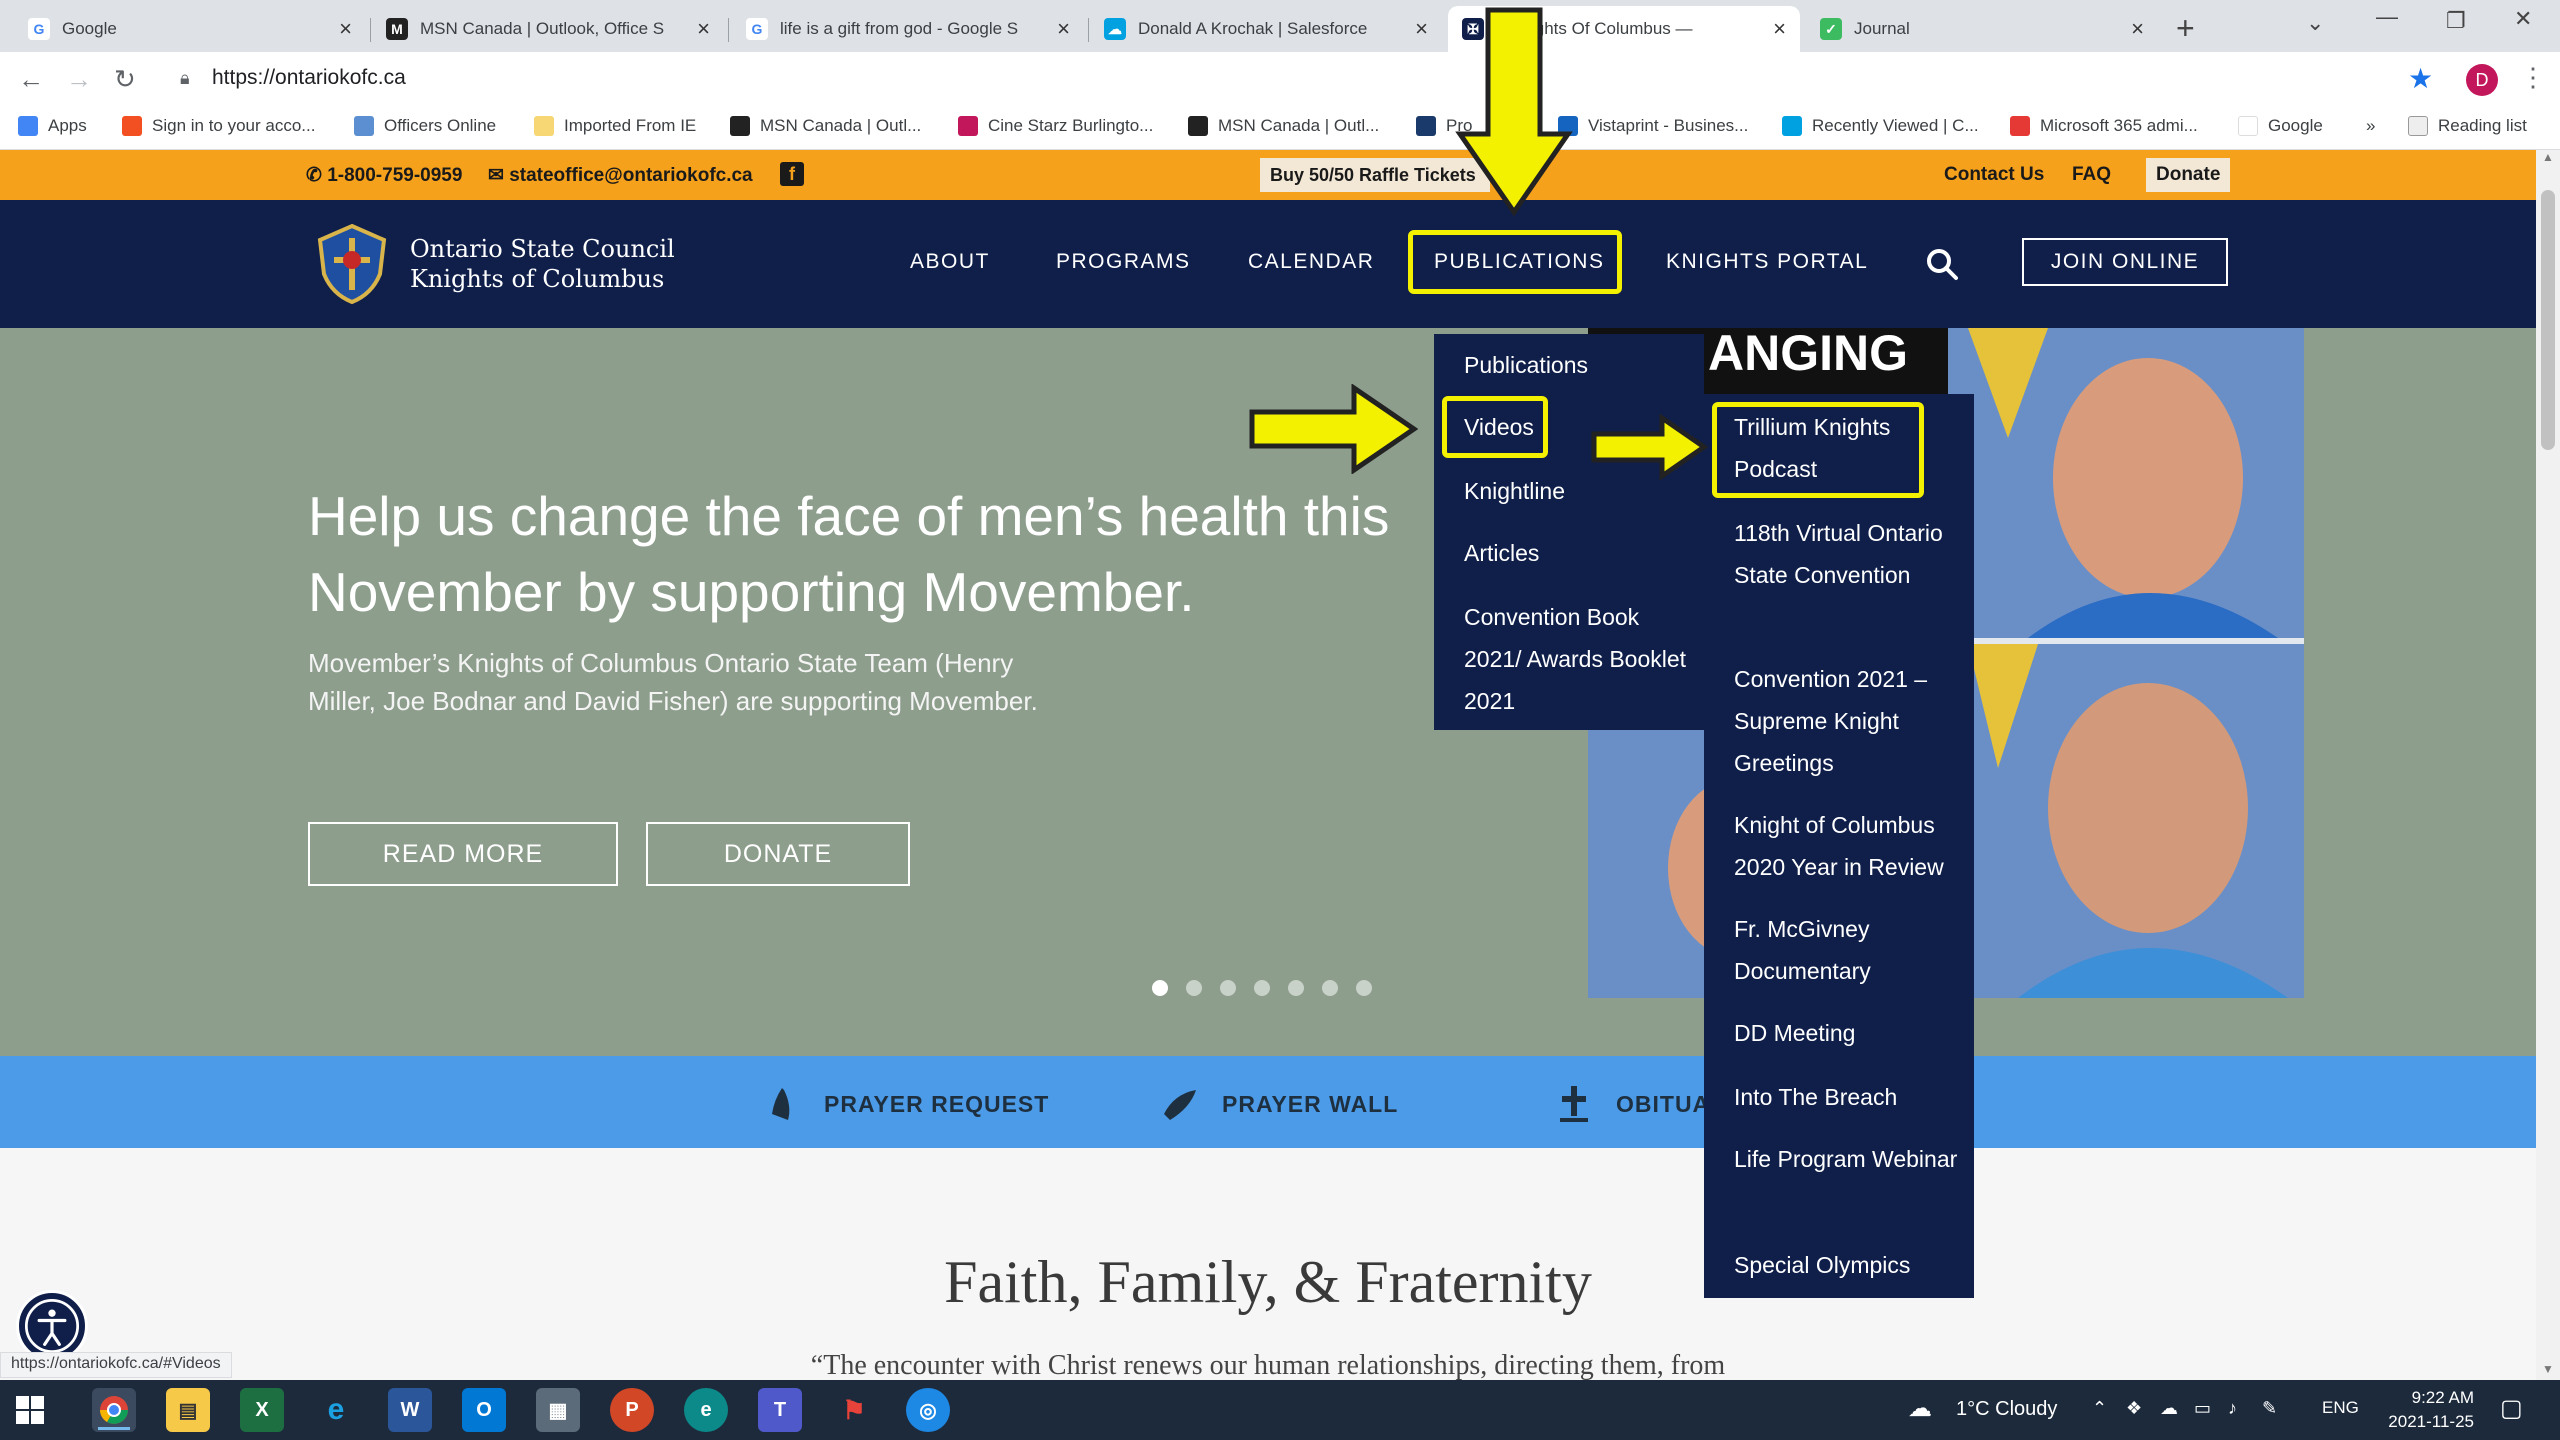 This screenshot has height=1440, width=2560. What do you see at coordinates (1852, 846) in the screenshot?
I see `menu-item-year-in-review: Knight of Columbus 2020 Year in Review` at bounding box center [1852, 846].